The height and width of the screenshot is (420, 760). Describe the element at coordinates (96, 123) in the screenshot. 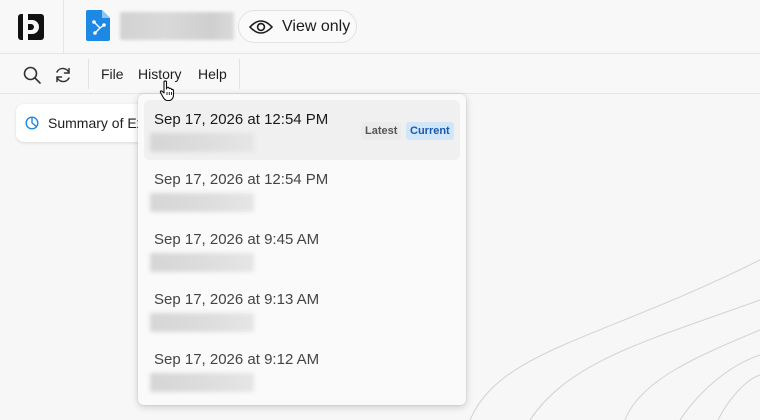

I see `summary-chip-label: Summary of Ex` at that location.